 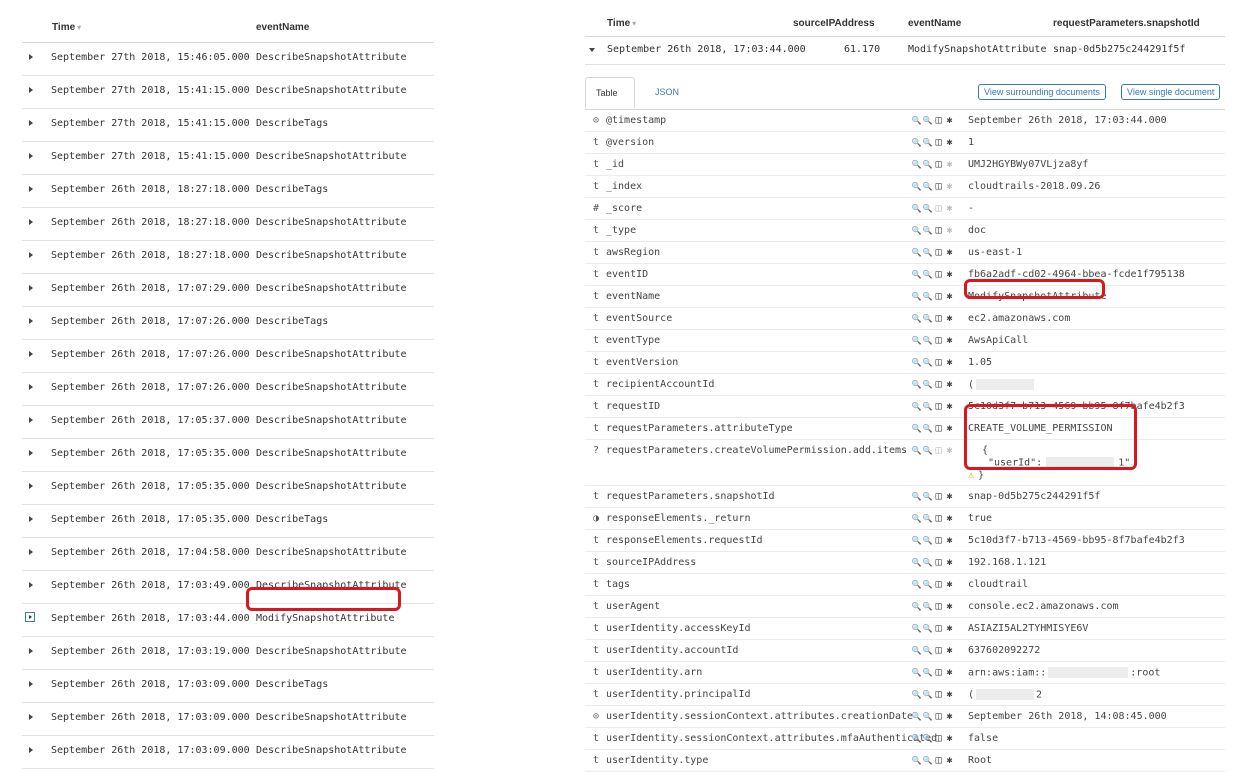 What do you see at coordinates (934, 23) in the screenshot?
I see `eventname-column-header: eventName` at bounding box center [934, 23].